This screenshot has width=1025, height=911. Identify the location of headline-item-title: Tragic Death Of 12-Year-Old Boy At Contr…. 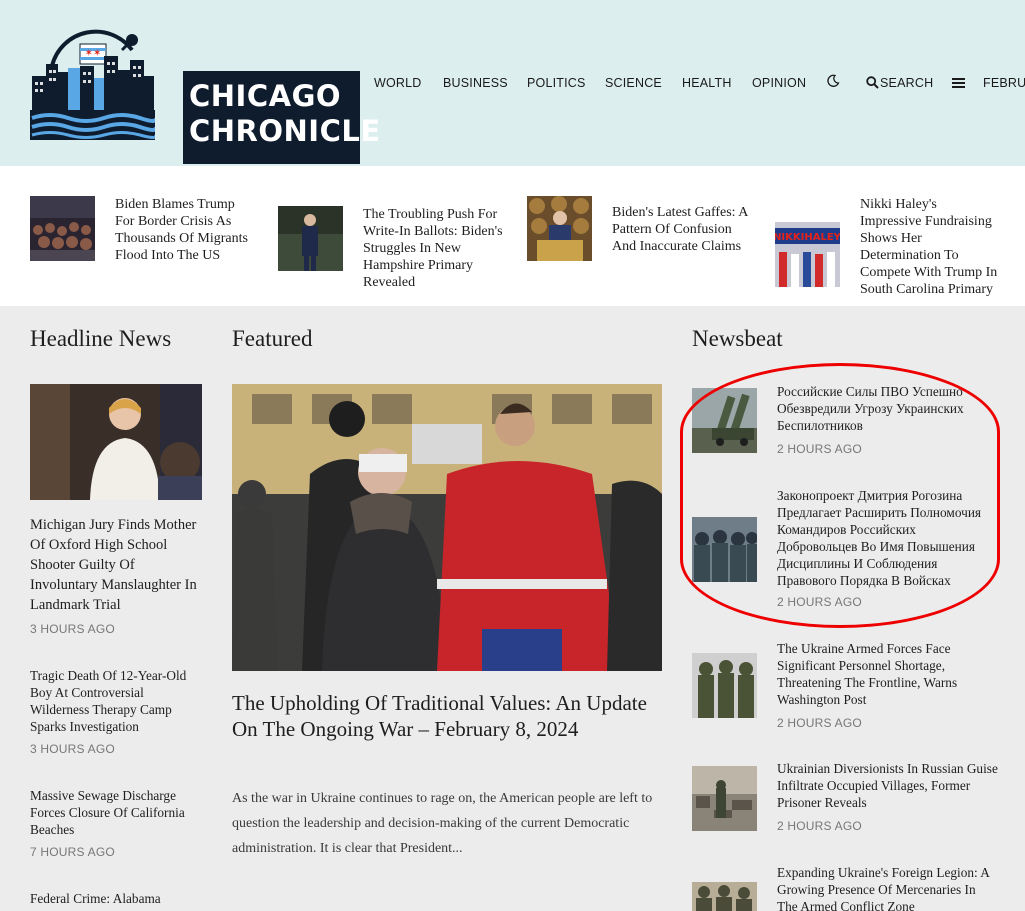
(117, 701).